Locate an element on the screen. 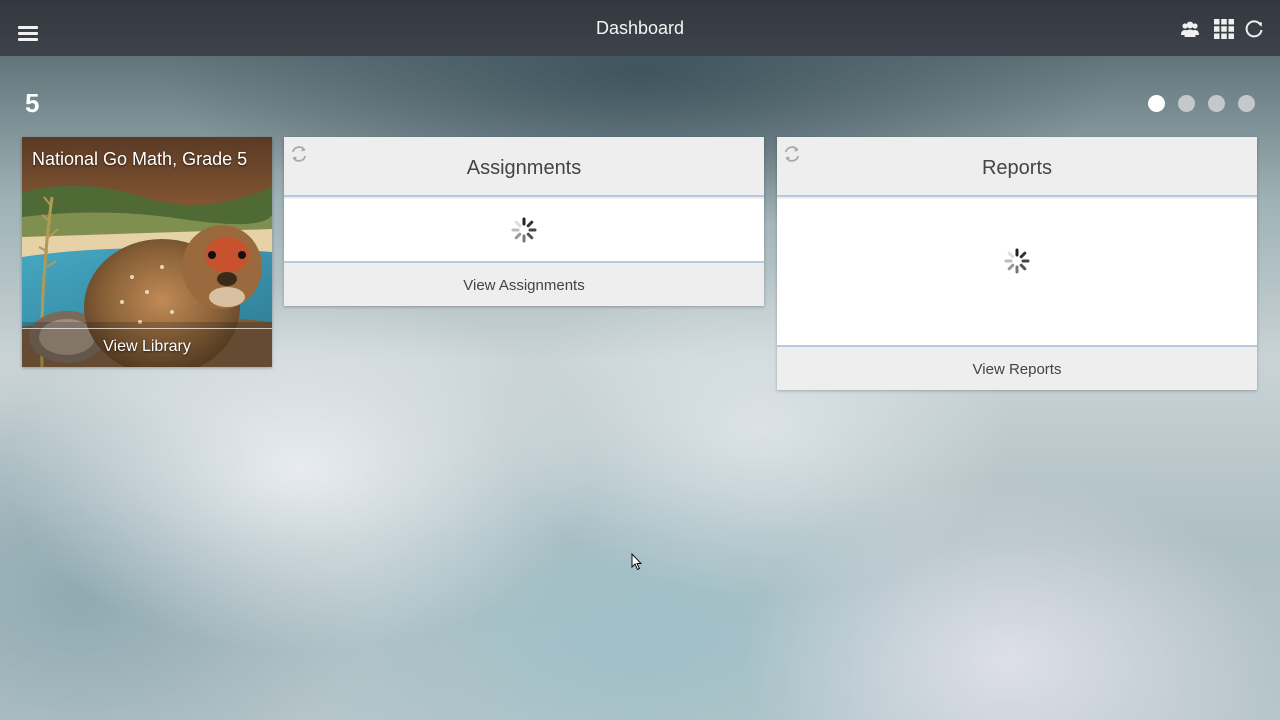 The height and width of the screenshot is (720, 1280). assignments-title: Assignments is located at coordinates (524, 168).